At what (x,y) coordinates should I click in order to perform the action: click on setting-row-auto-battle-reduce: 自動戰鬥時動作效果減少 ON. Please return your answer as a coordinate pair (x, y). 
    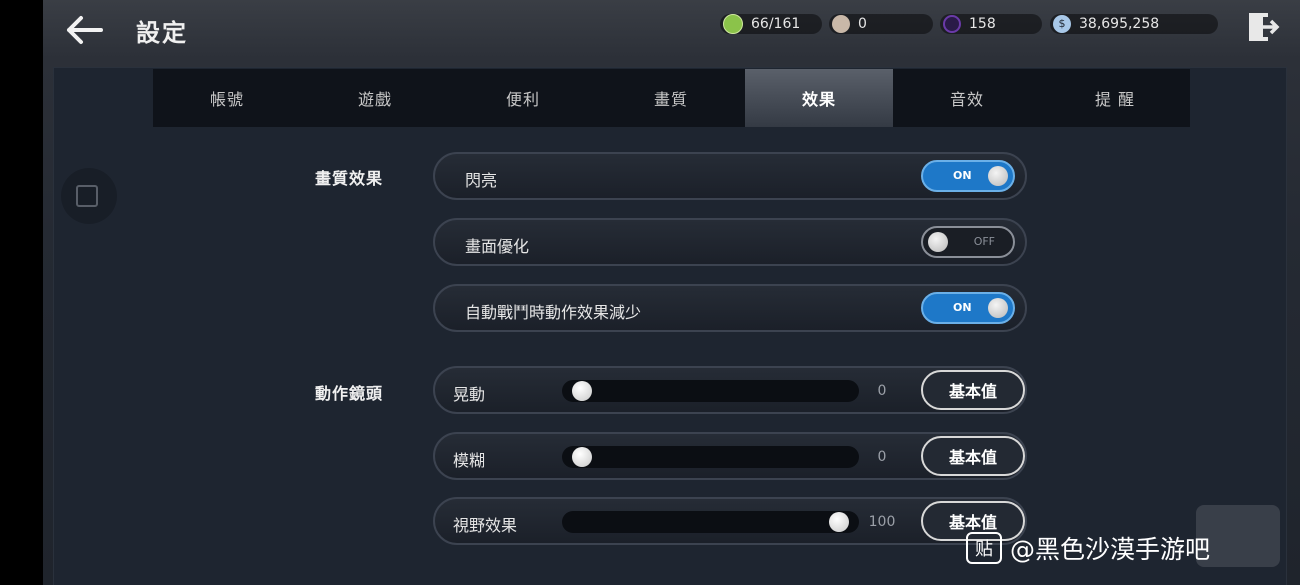
    Looking at the image, I should click on (730, 308).